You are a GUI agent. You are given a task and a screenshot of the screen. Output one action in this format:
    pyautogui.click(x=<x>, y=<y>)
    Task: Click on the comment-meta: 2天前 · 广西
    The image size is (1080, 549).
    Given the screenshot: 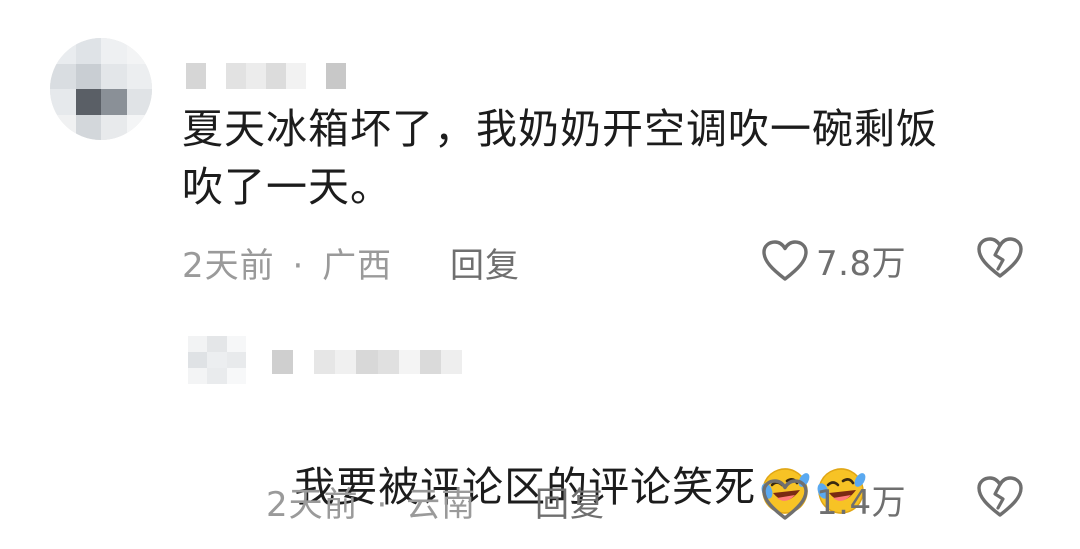 What is the action you would take?
    pyautogui.click(x=287, y=262)
    